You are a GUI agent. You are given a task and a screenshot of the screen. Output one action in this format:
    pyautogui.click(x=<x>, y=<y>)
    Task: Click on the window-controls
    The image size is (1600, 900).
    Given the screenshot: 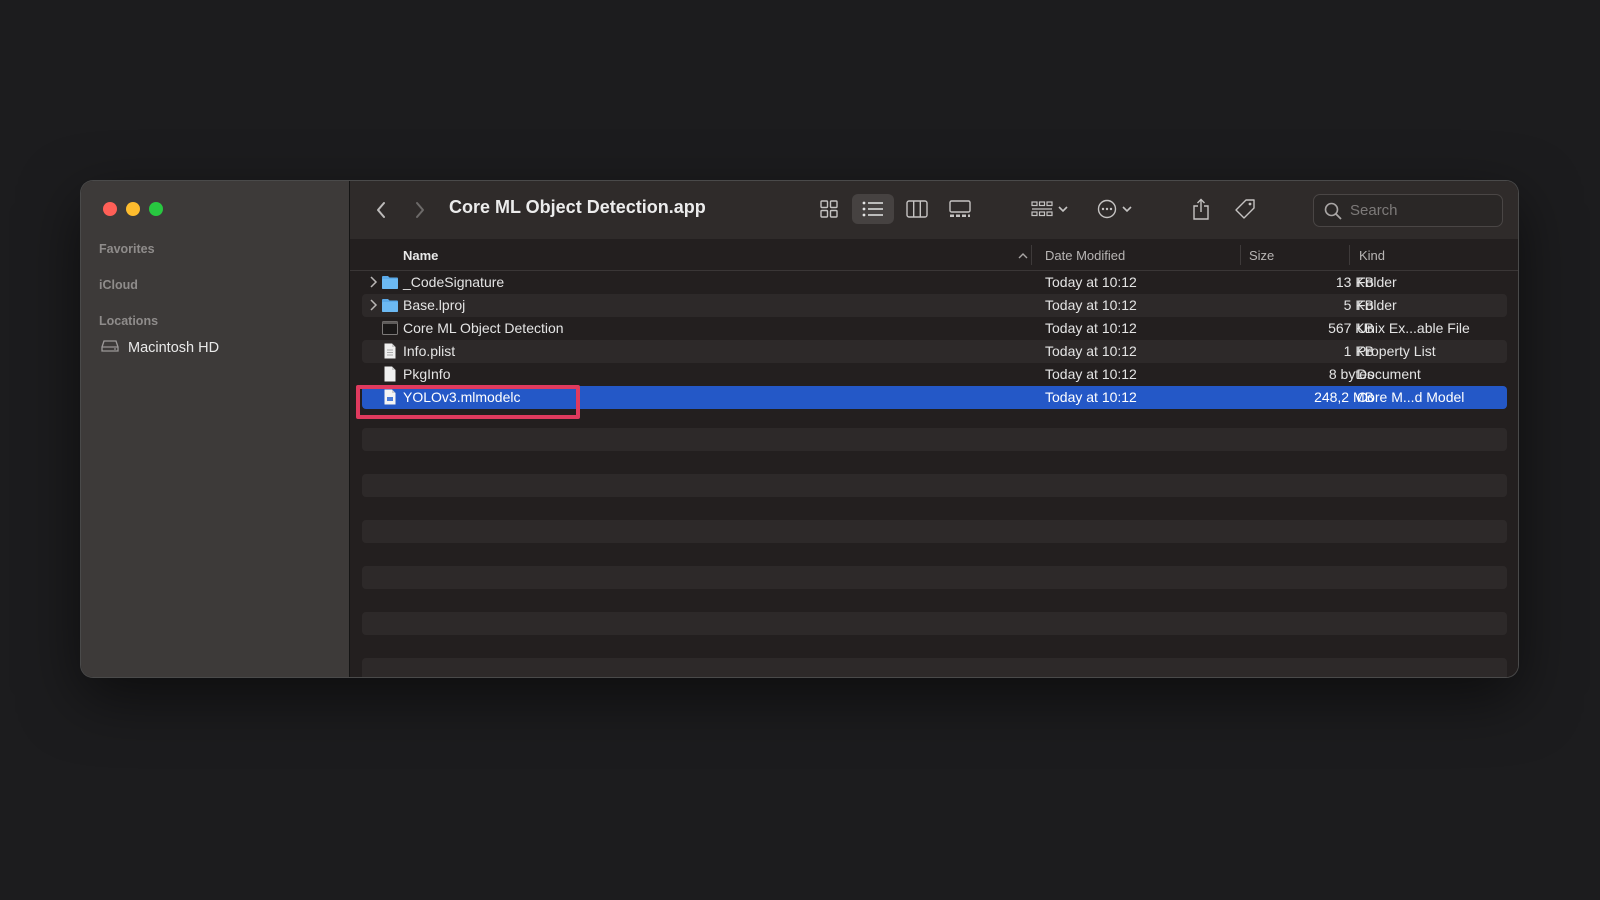 What is the action you would take?
    pyautogui.click(x=133, y=209)
    